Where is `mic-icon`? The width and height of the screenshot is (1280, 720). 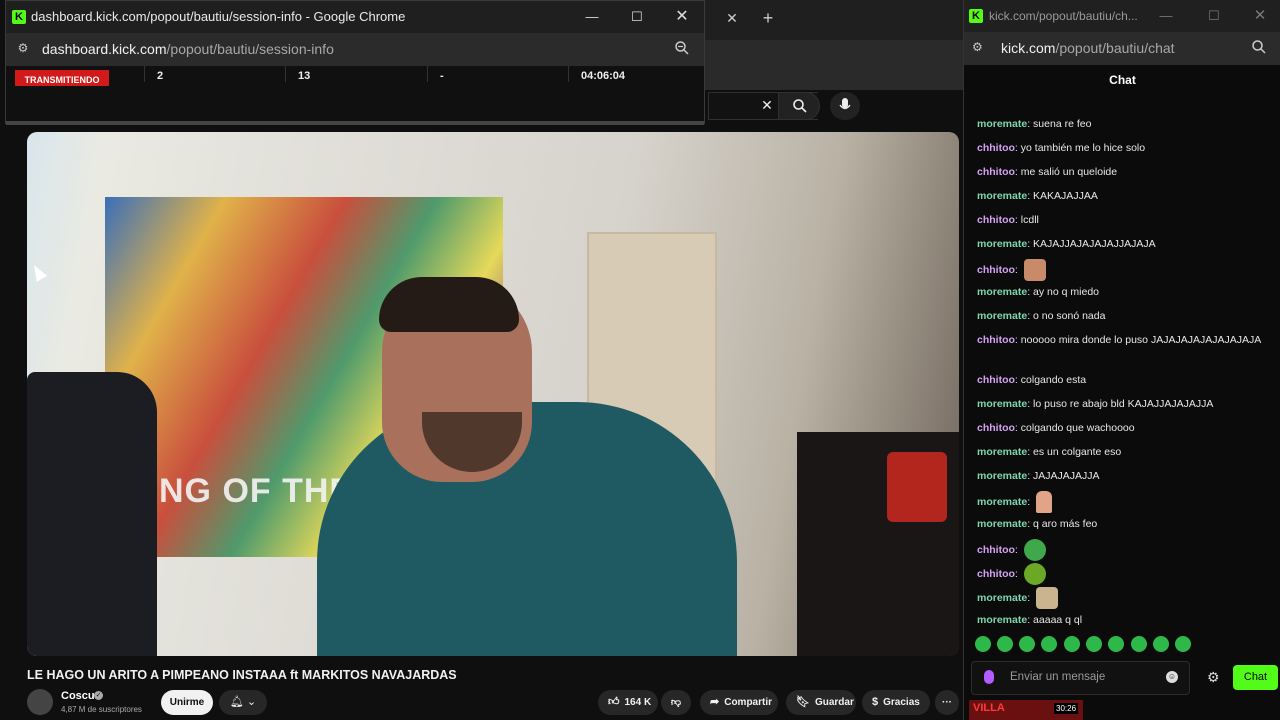 mic-icon is located at coordinates (989, 677).